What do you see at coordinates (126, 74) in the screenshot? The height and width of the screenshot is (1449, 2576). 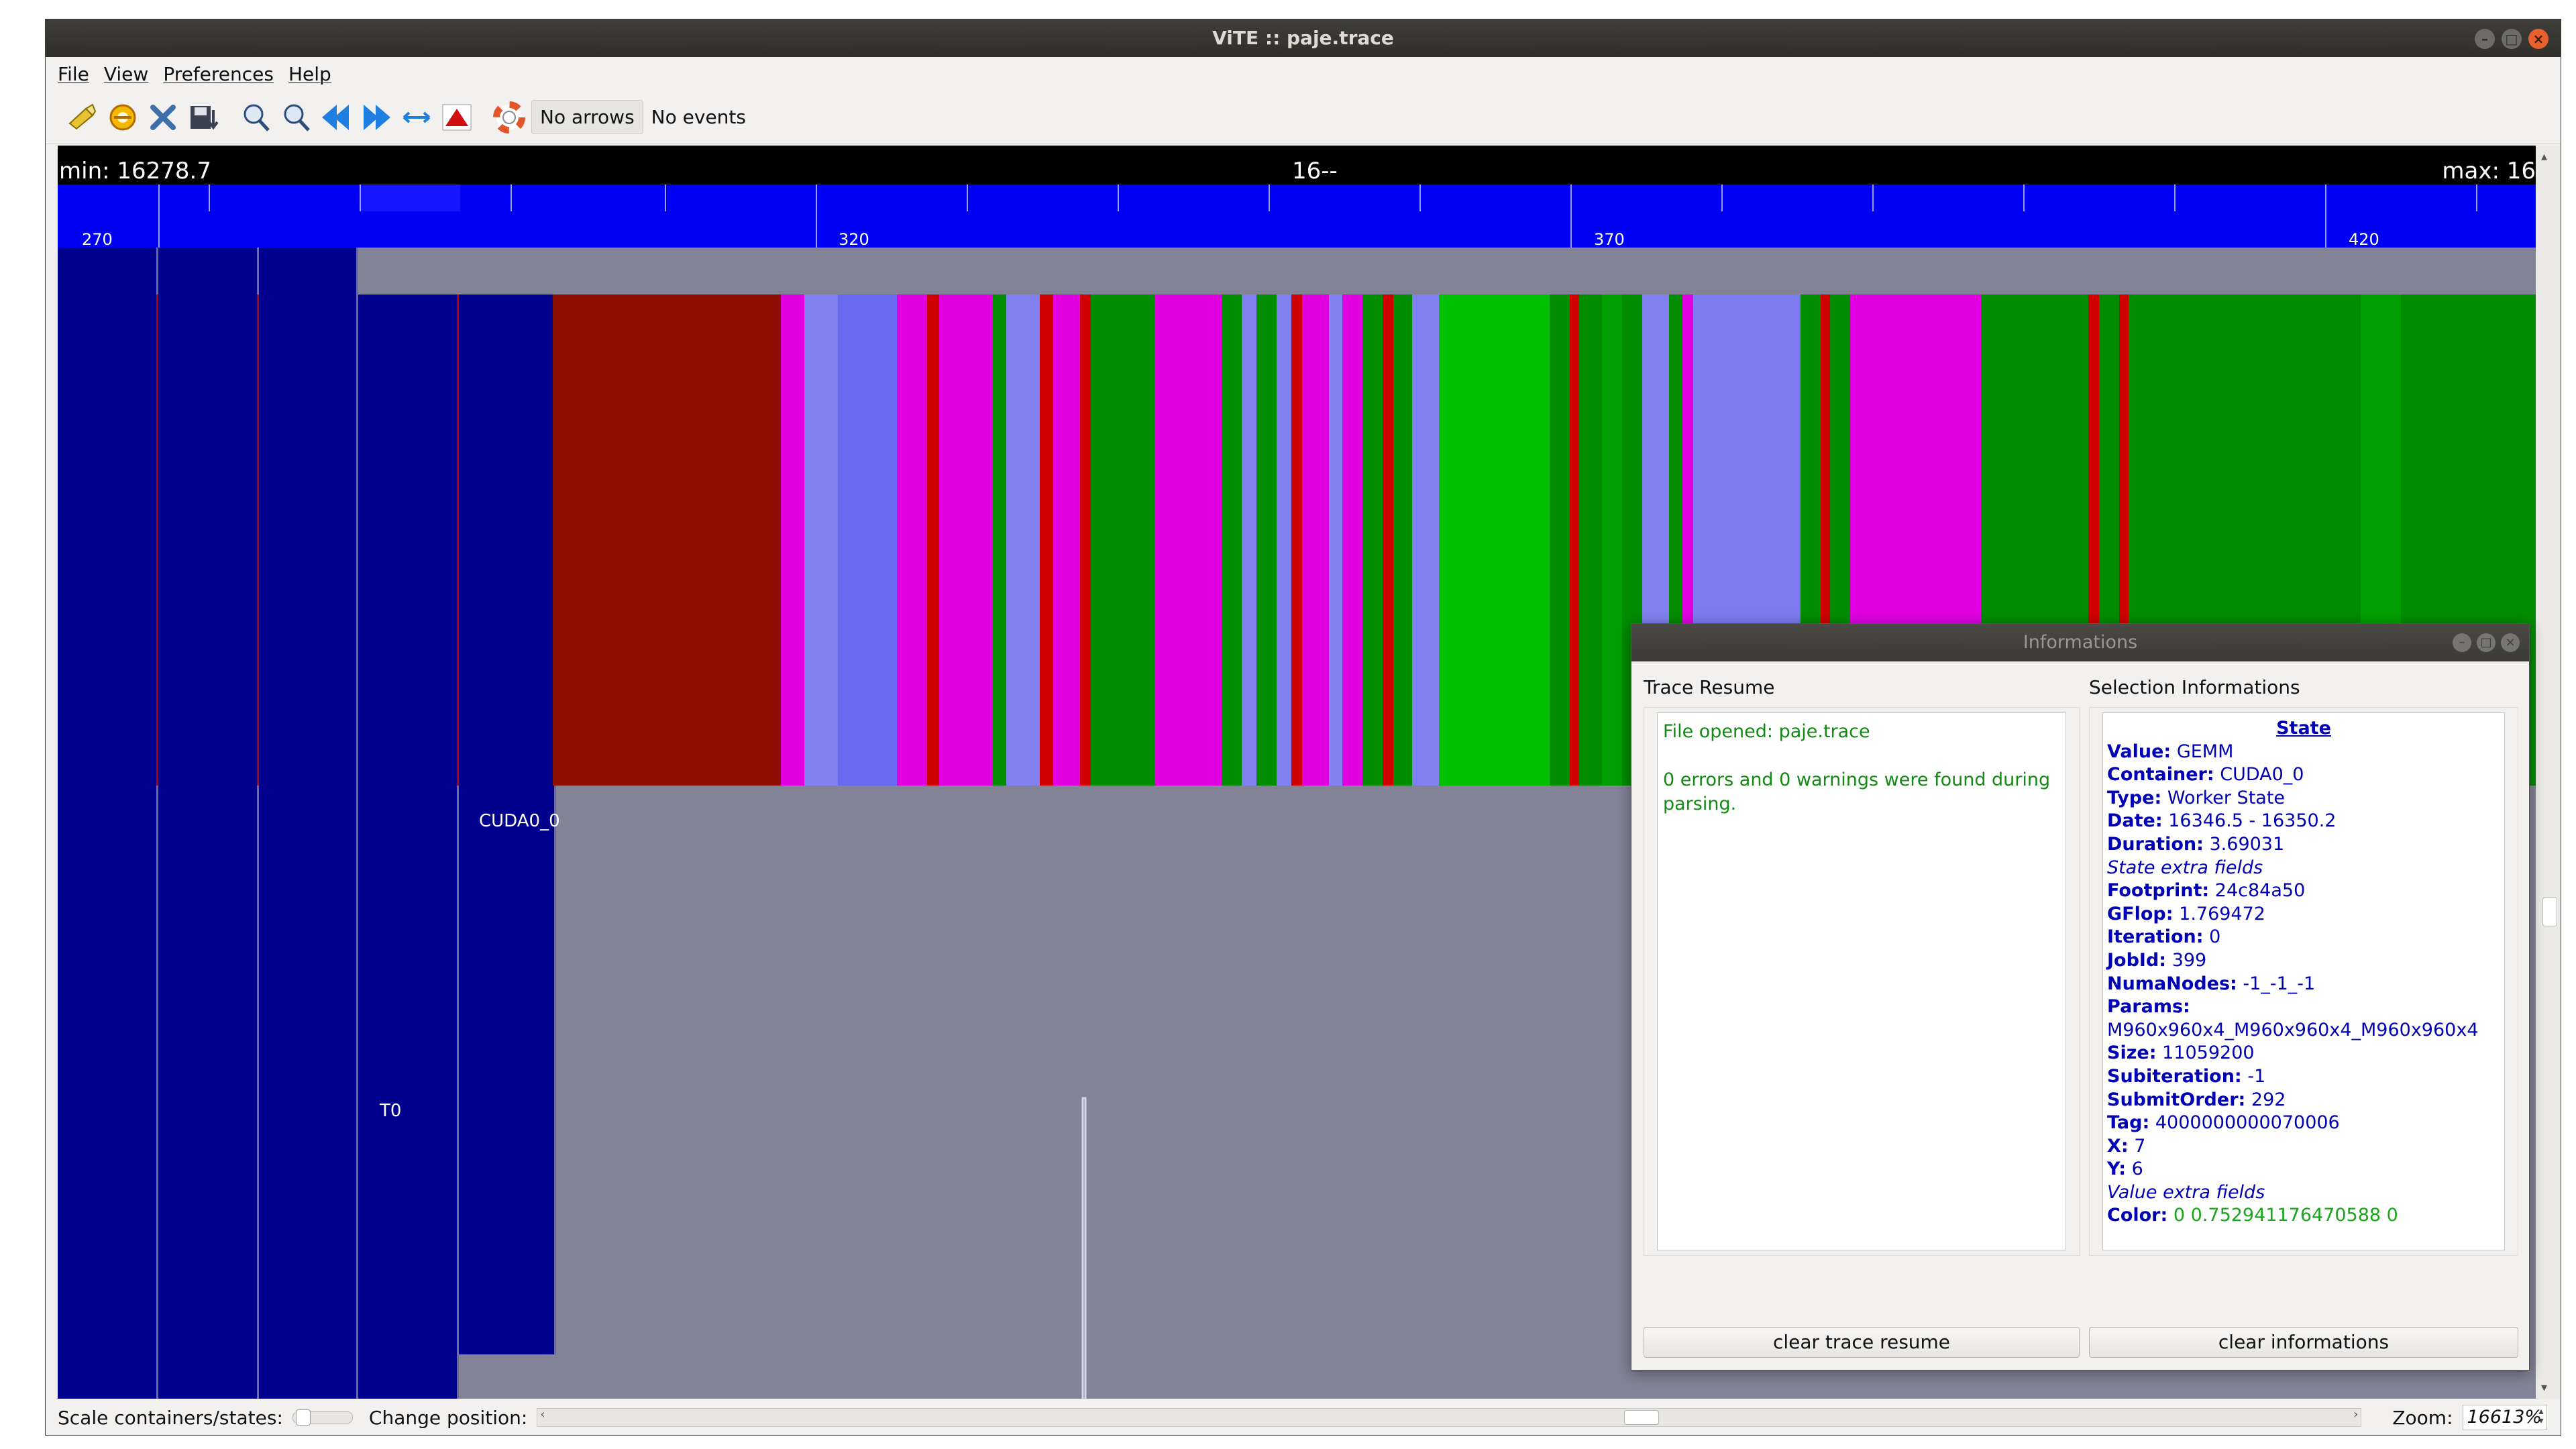 I see `menu-view: View` at bounding box center [126, 74].